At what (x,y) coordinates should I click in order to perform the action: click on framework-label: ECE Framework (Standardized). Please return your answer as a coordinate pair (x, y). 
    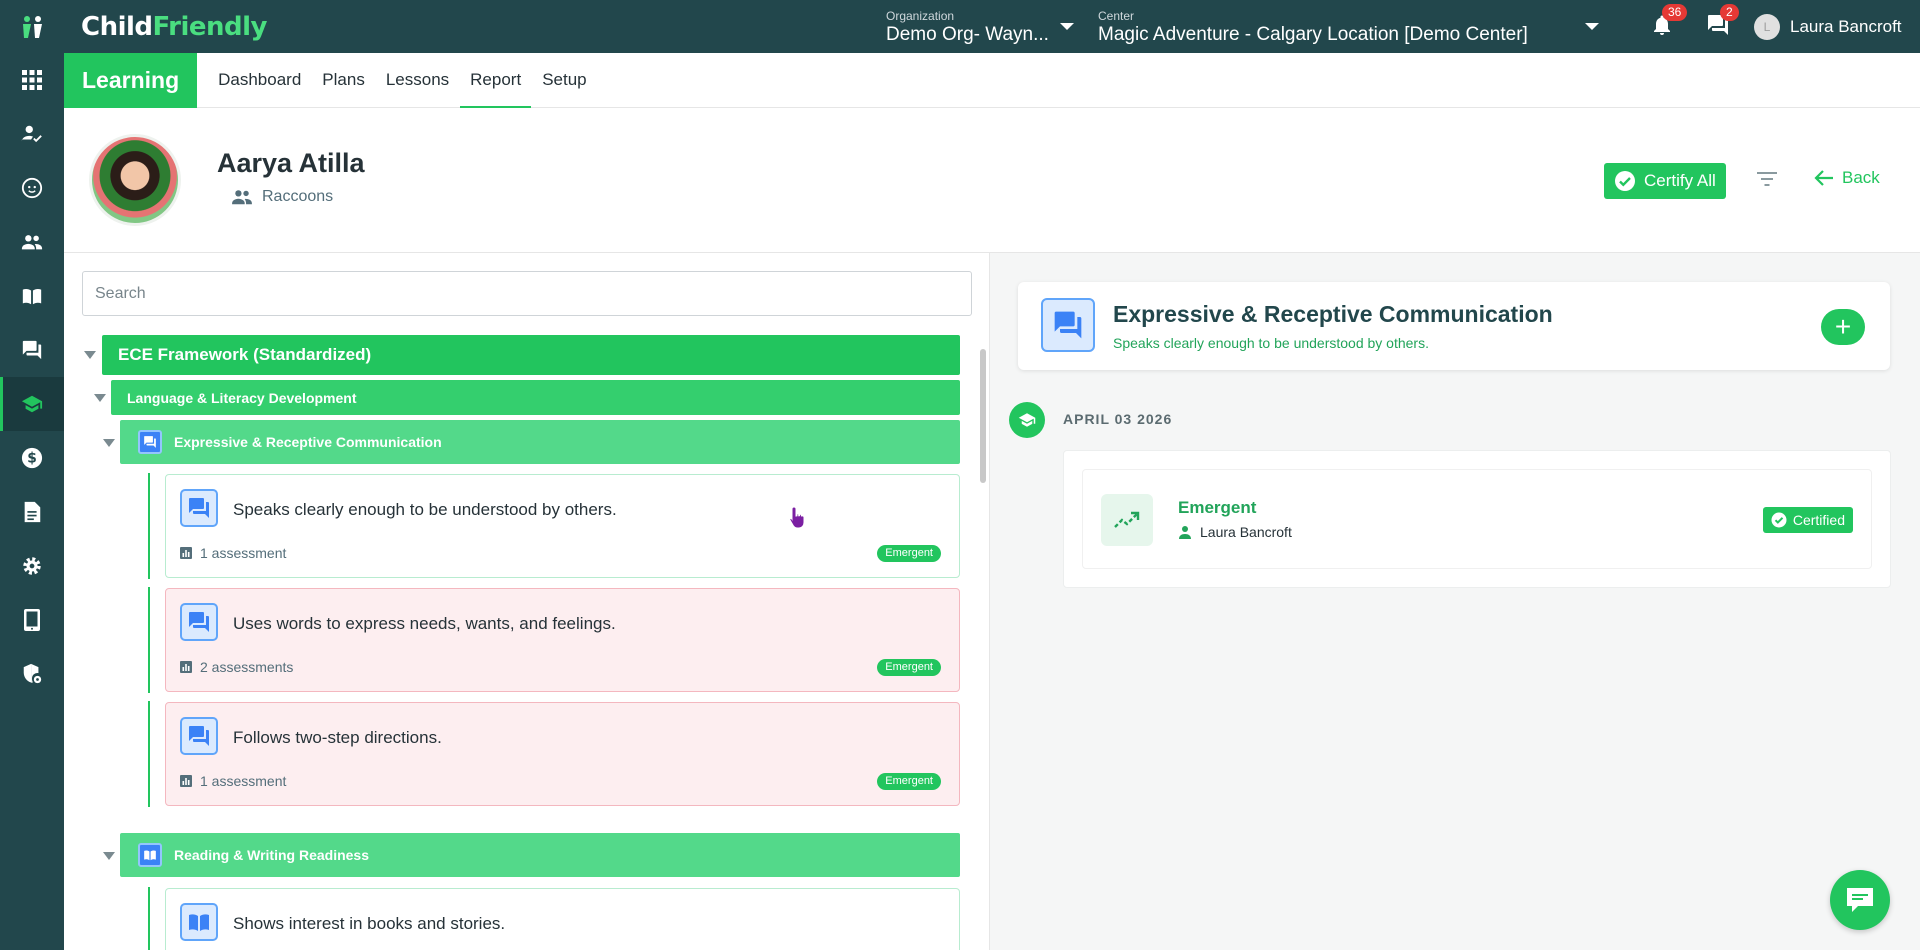
    Looking at the image, I should click on (245, 354).